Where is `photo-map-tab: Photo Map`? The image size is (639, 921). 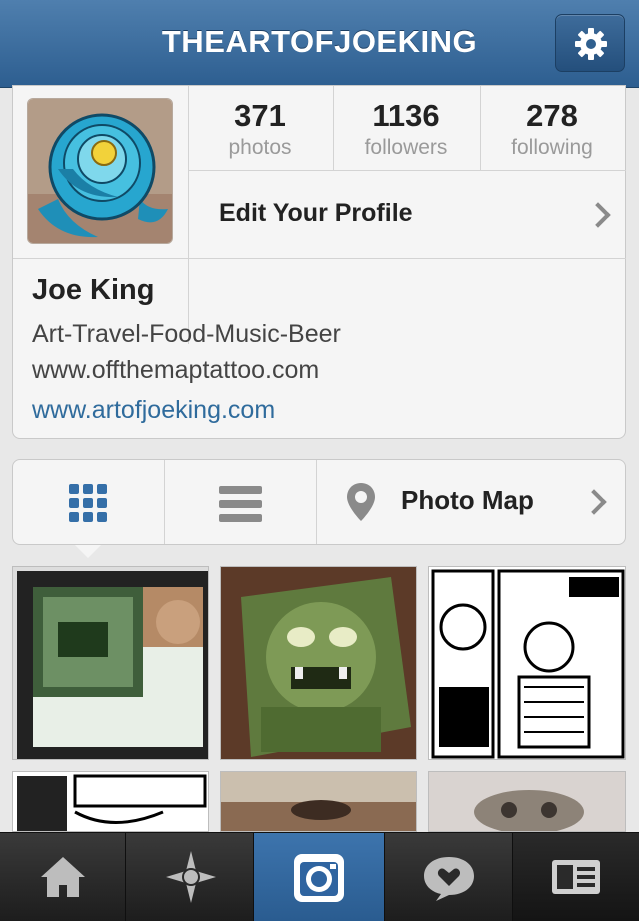 photo-map-tab: Photo Map is located at coordinates (471, 502).